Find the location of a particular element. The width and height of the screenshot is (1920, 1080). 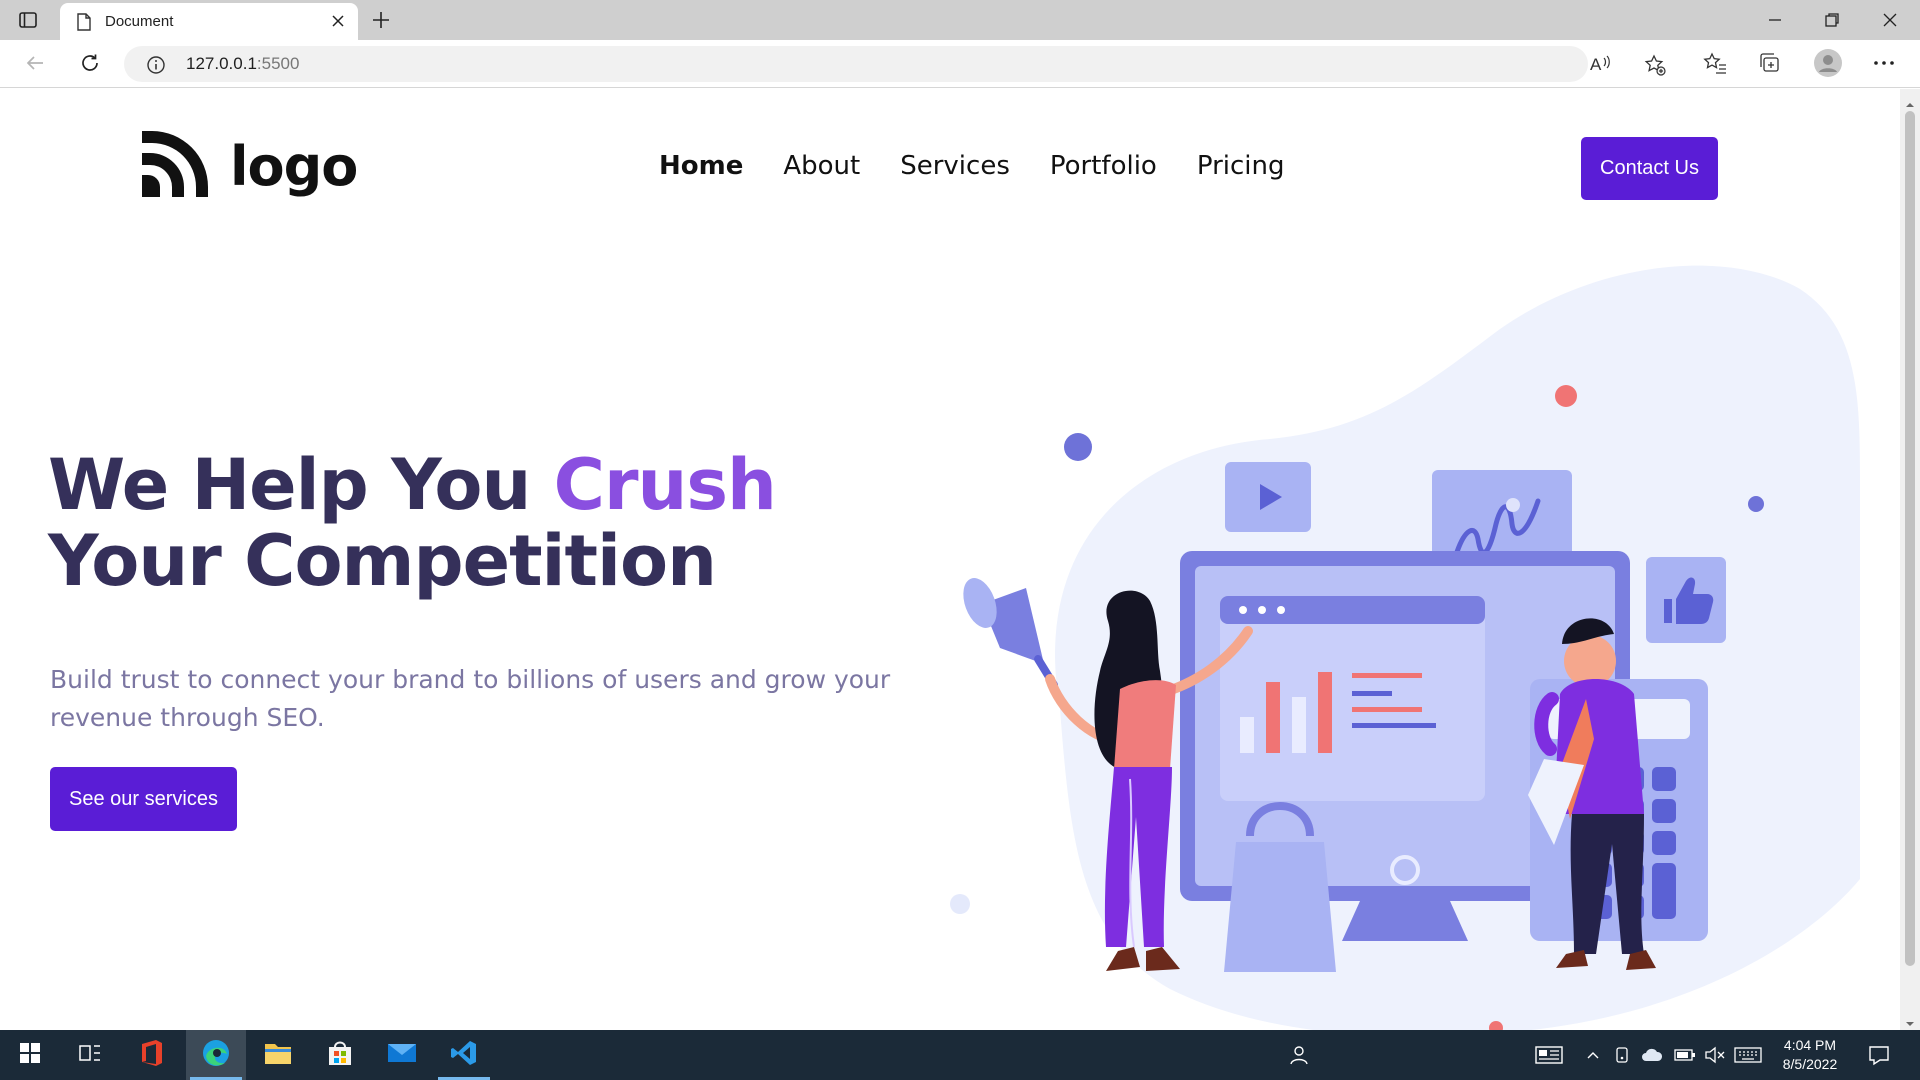

chevron-up-icon is located at coordinates (1593, 1055).